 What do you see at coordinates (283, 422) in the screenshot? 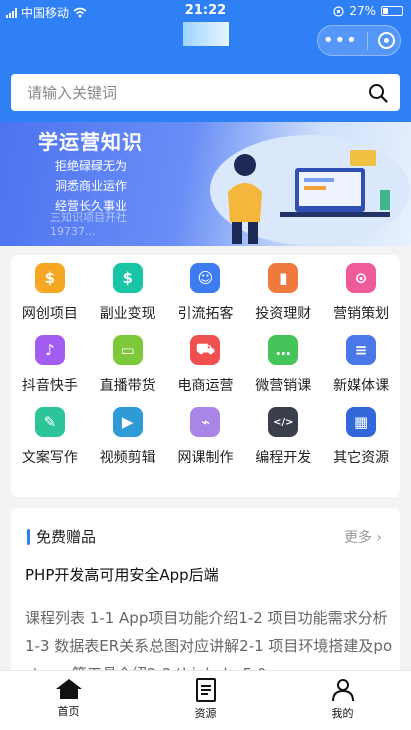
I see `code-icon: </>` at bounding box center [283, 422].